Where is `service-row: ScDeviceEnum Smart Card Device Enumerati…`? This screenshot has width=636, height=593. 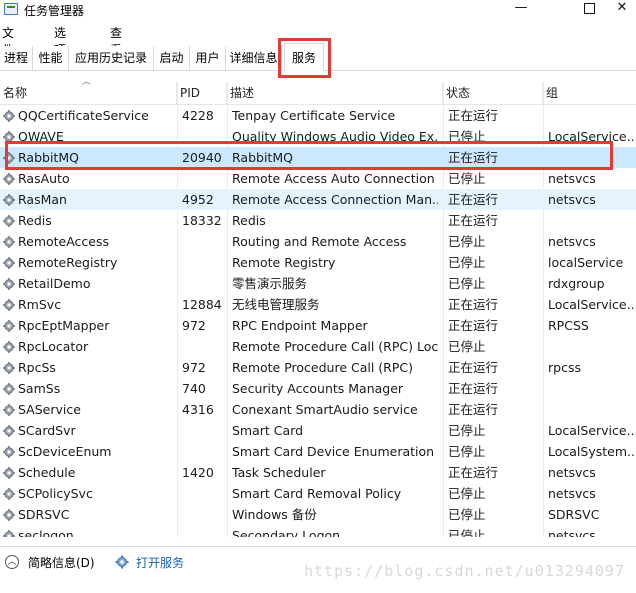
service-row: ScDeviceEnum Smart Card Device Enumerati… is located at coordinates (318, 451).